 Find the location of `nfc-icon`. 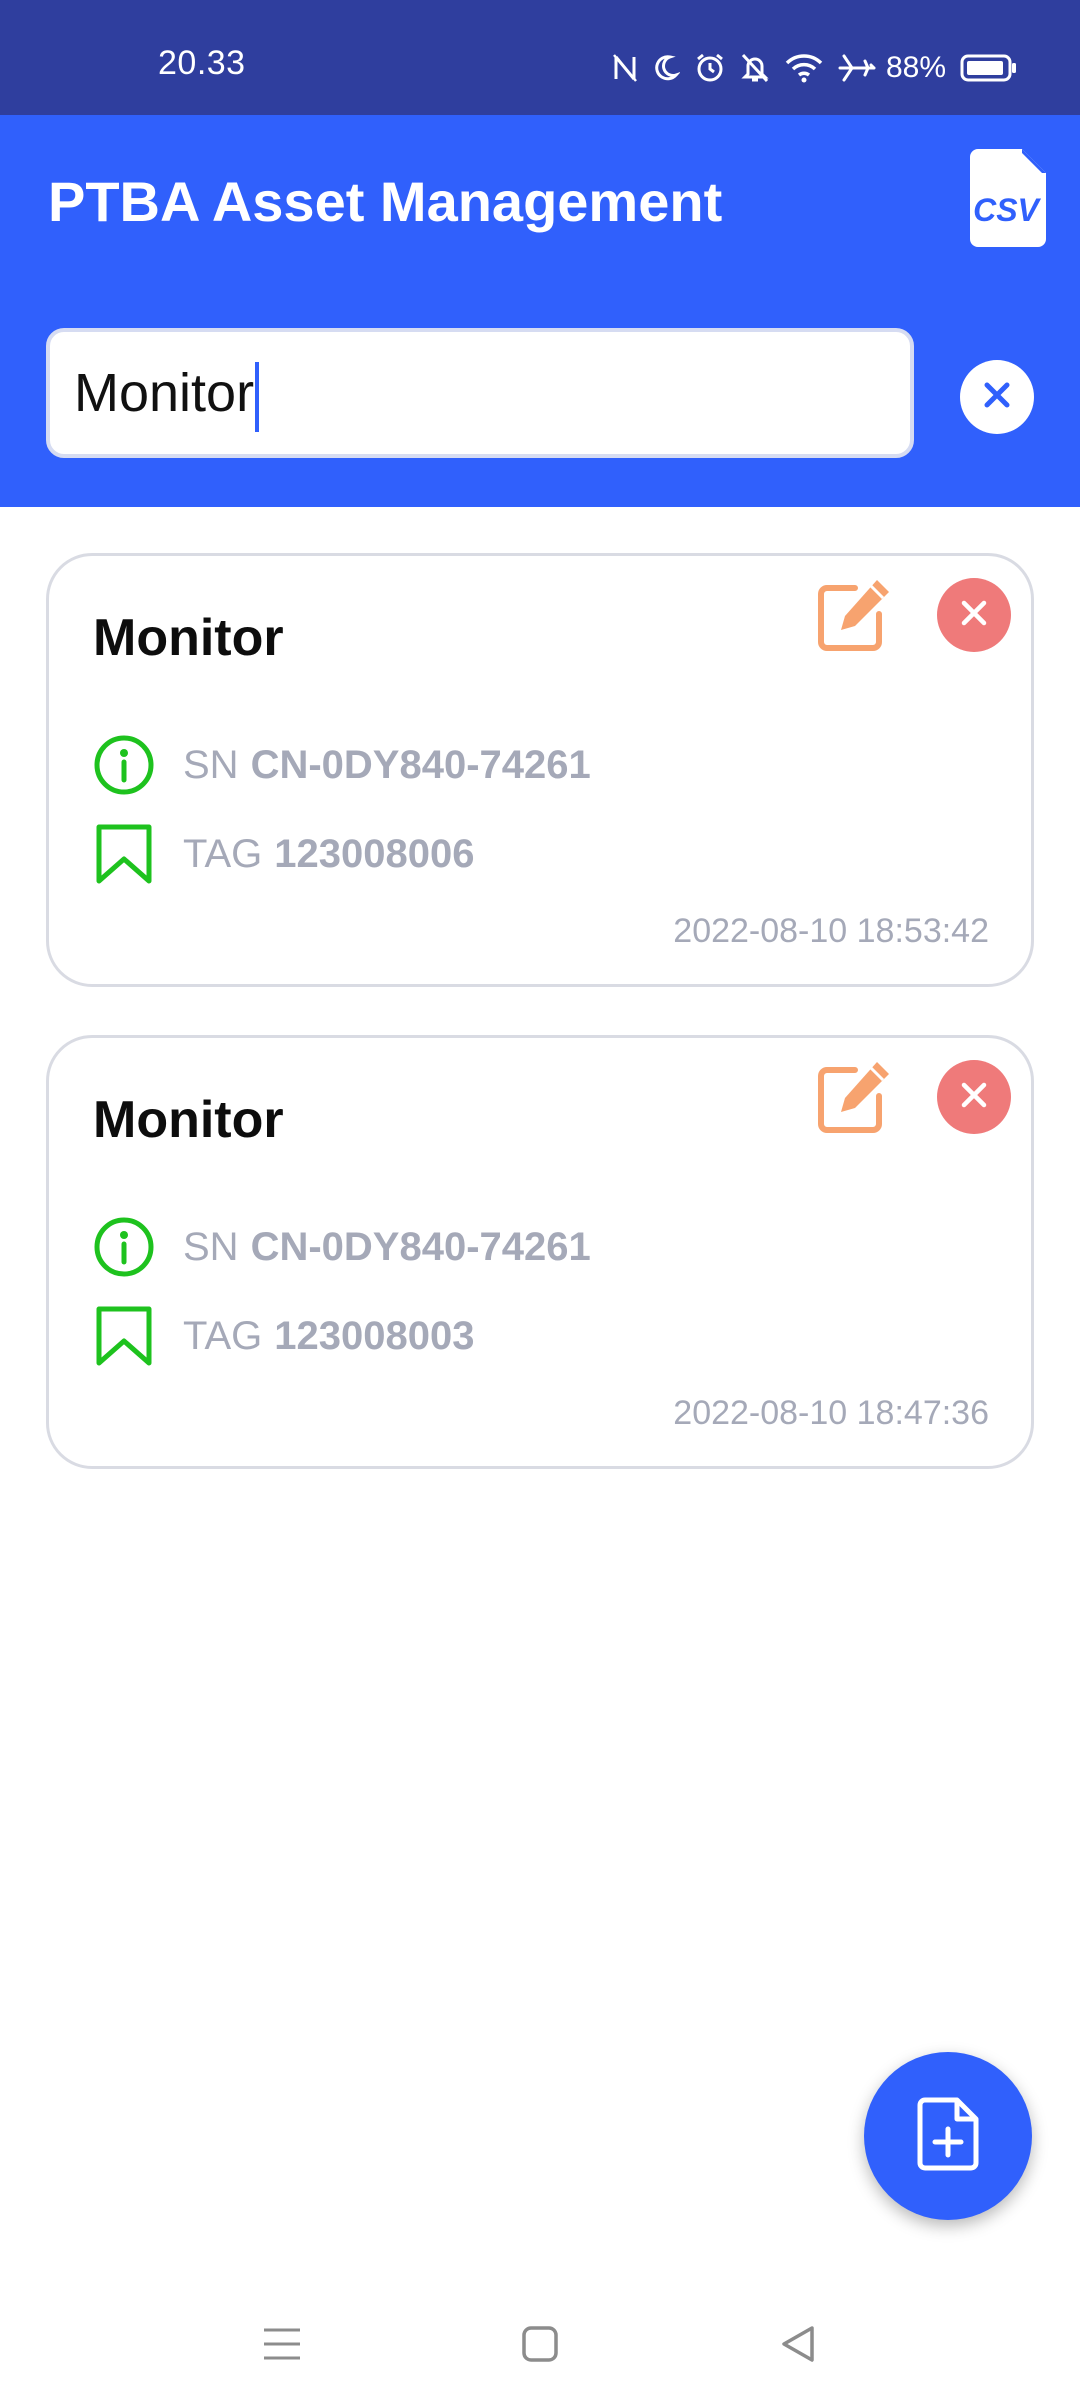

nfc-icon is located at coordinates (625, 68).